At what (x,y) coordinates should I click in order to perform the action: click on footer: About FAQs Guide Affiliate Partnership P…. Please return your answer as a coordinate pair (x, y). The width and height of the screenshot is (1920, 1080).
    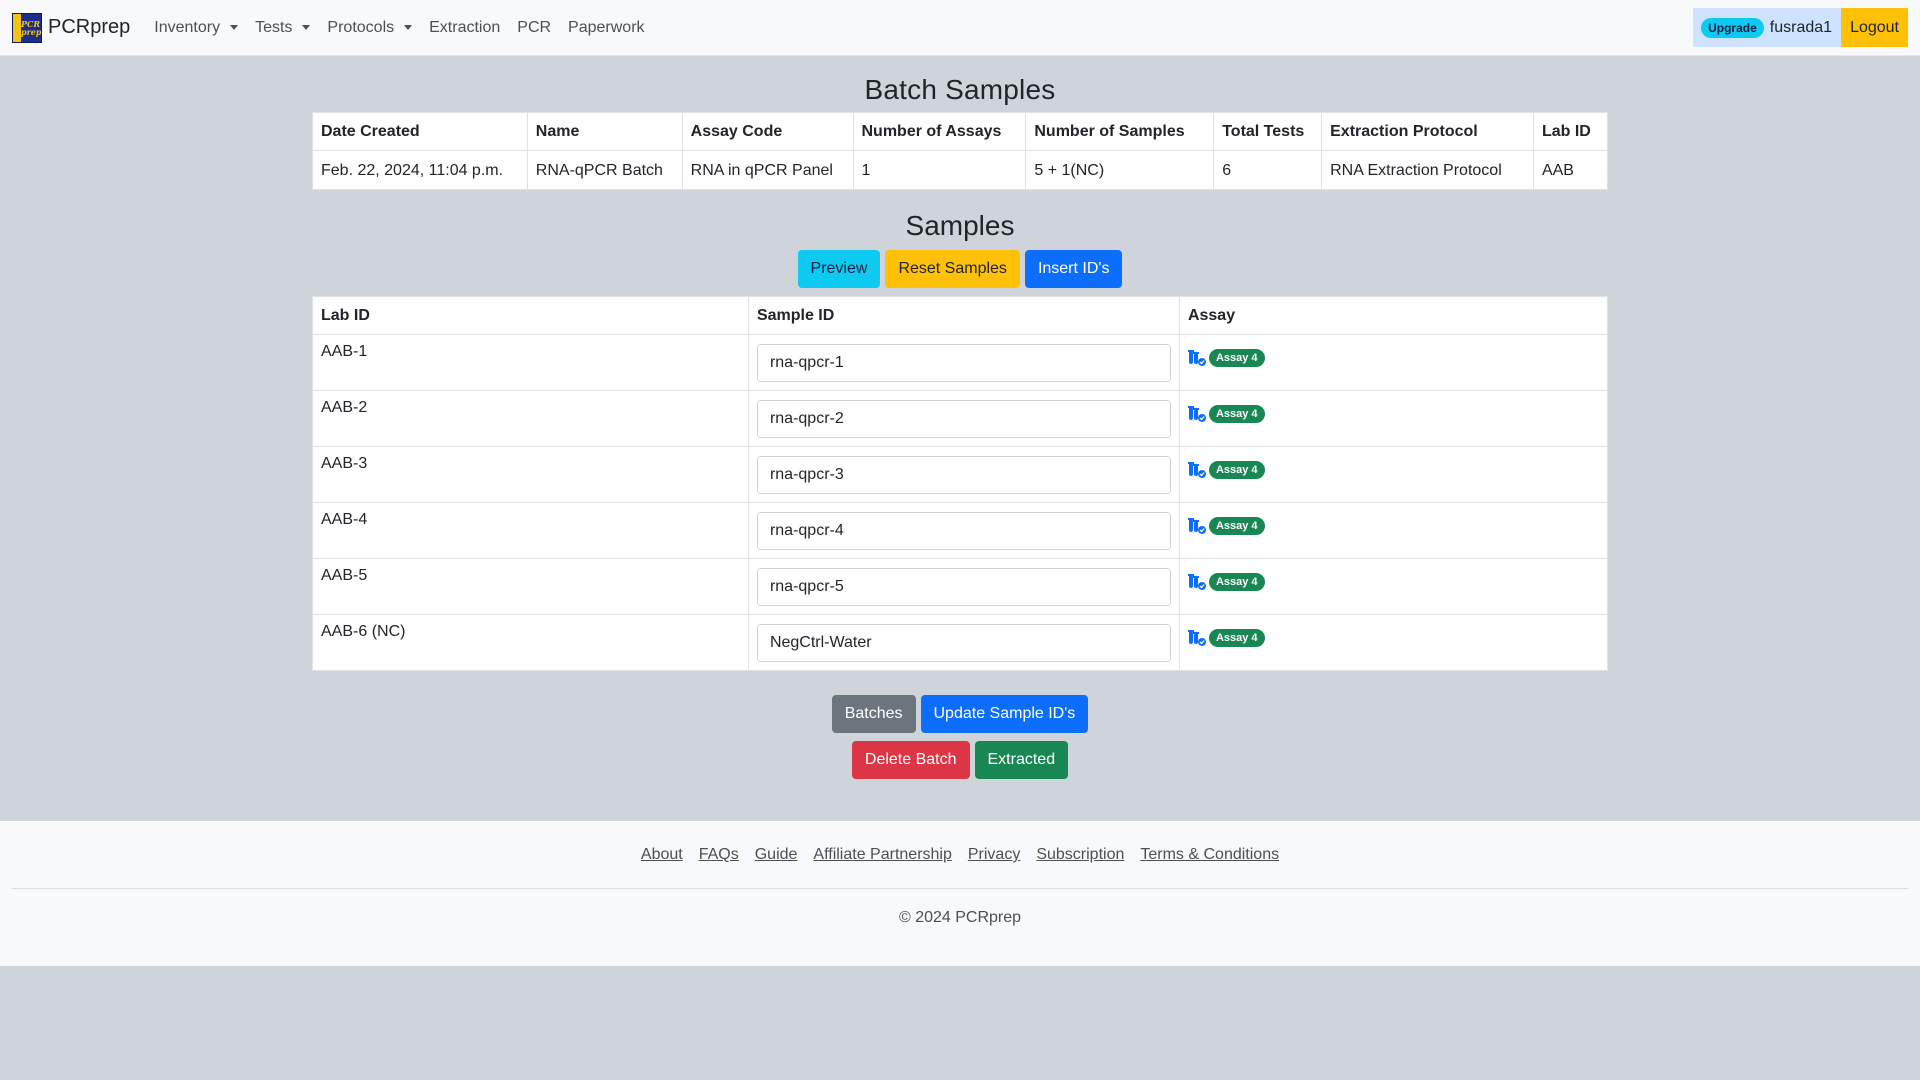
    Looking at the image, I should click on (960, 893).